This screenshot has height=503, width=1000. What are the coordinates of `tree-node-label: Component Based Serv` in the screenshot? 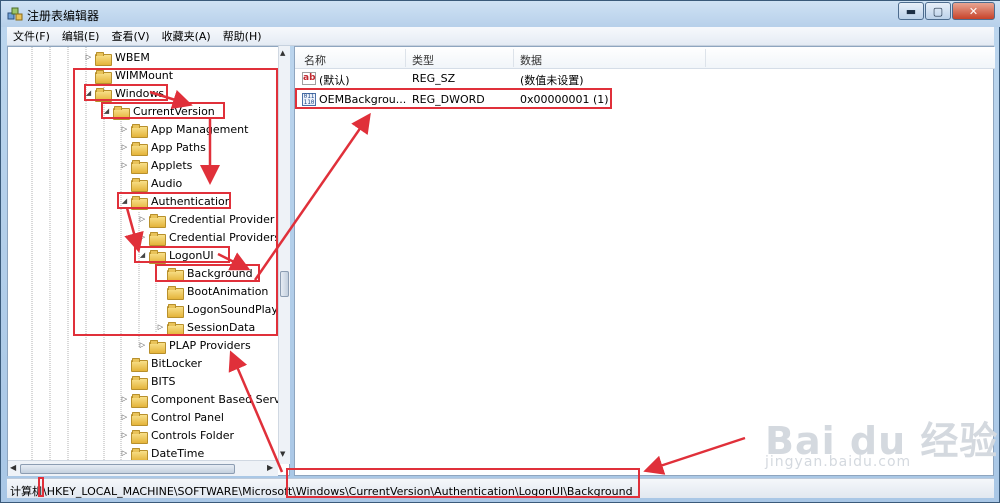 It's located at (216, 399).